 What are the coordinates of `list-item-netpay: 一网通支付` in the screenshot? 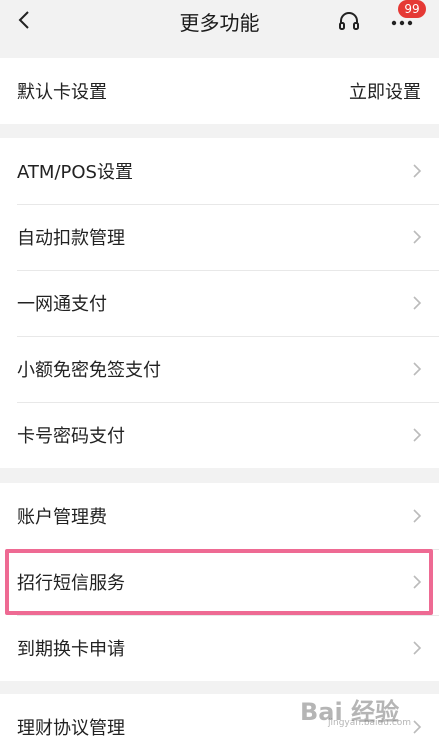 It's located at (219, 303).